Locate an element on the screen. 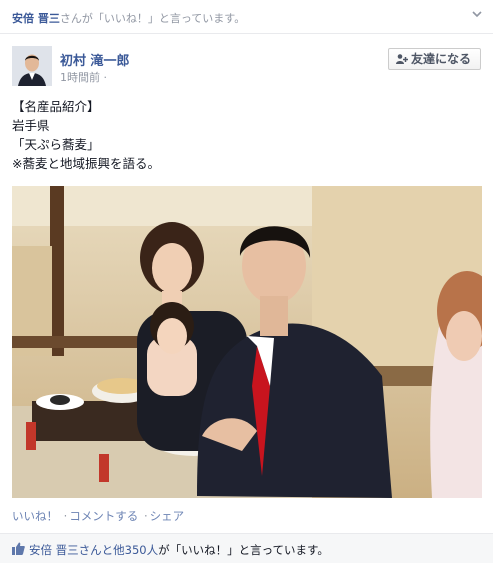 The height and width of the screenshot is (563, 493). story-header: 安倍 晋三さんが「いいね！」と言っています。 is located at coordinates (246, 17).